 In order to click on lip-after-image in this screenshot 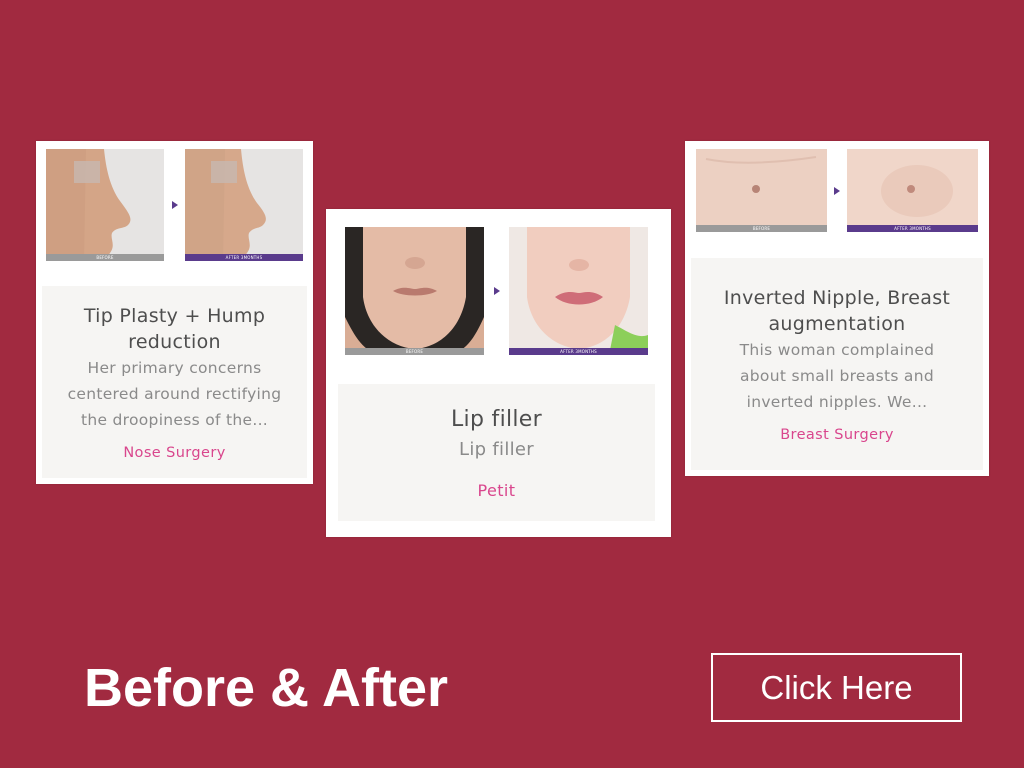, I will do `click(578, 291)`.